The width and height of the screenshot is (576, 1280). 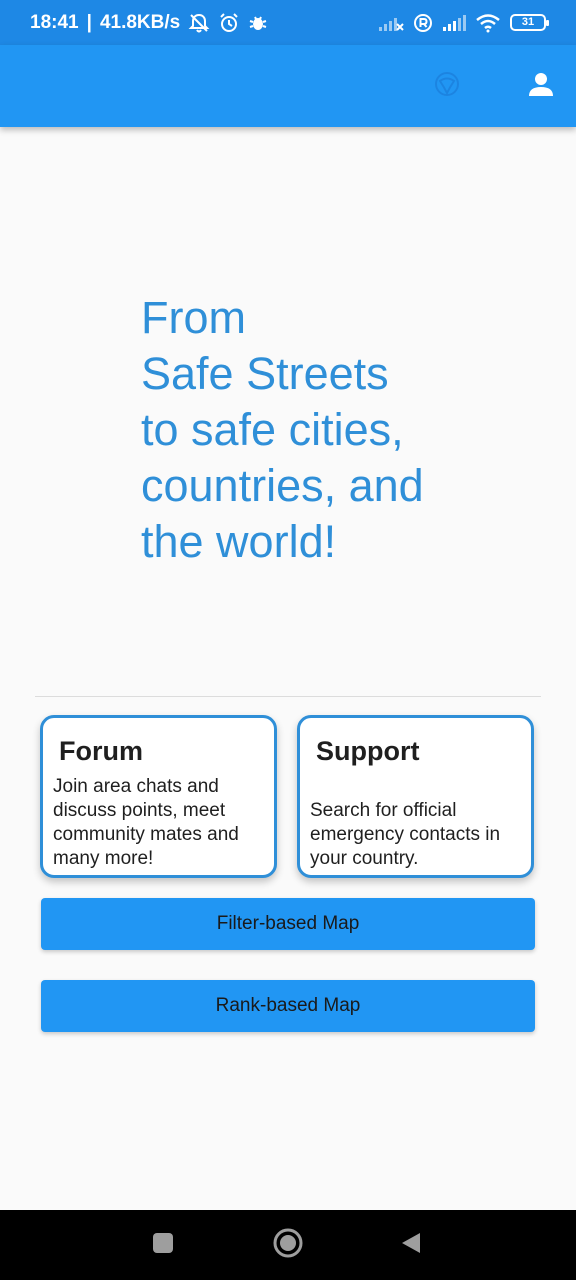 What do you see at coordinates (391, 23) in the screenshot?
I see `signal-no-sim-icon` at bounding box center [391, 23].